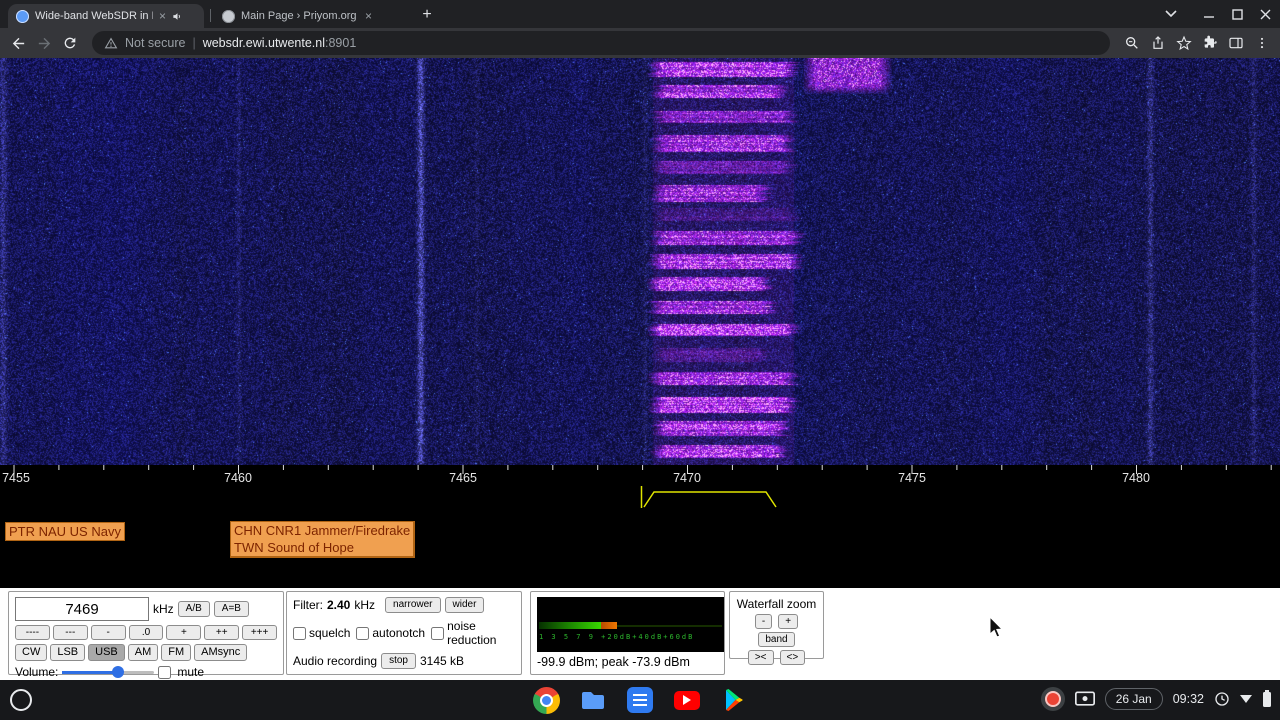 This screenshot has width=1280, height=720. I want to click on signal-icon, so click(1246, 699).